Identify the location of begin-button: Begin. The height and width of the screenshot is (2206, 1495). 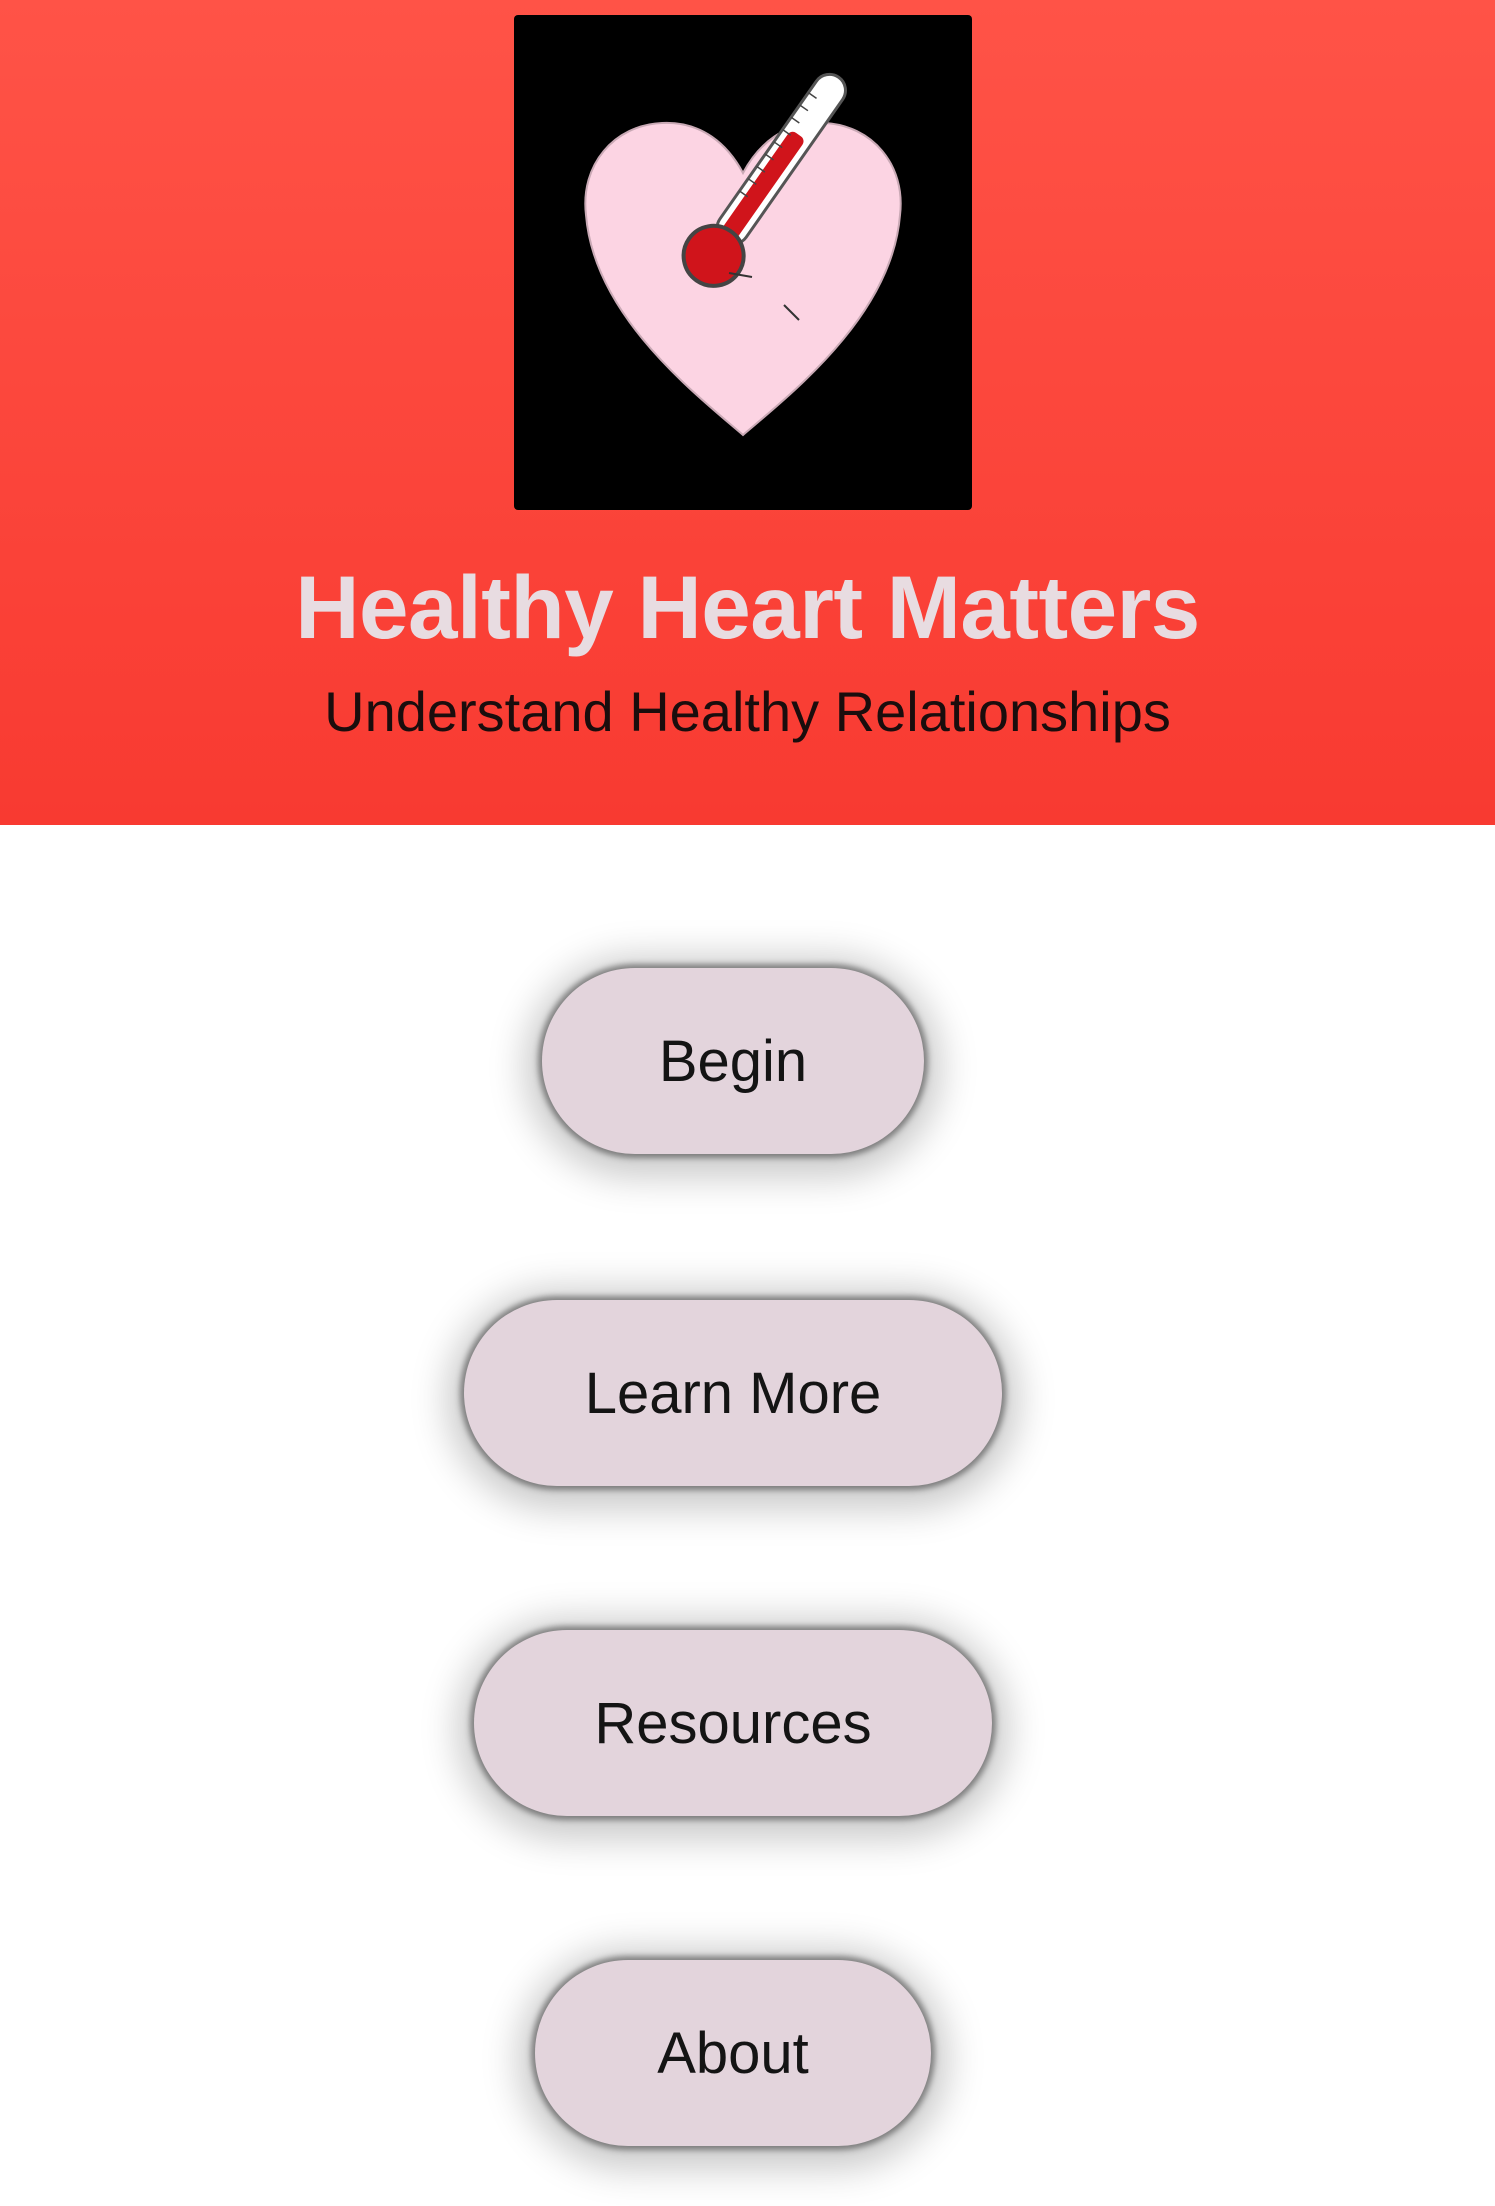
(733, 1061).